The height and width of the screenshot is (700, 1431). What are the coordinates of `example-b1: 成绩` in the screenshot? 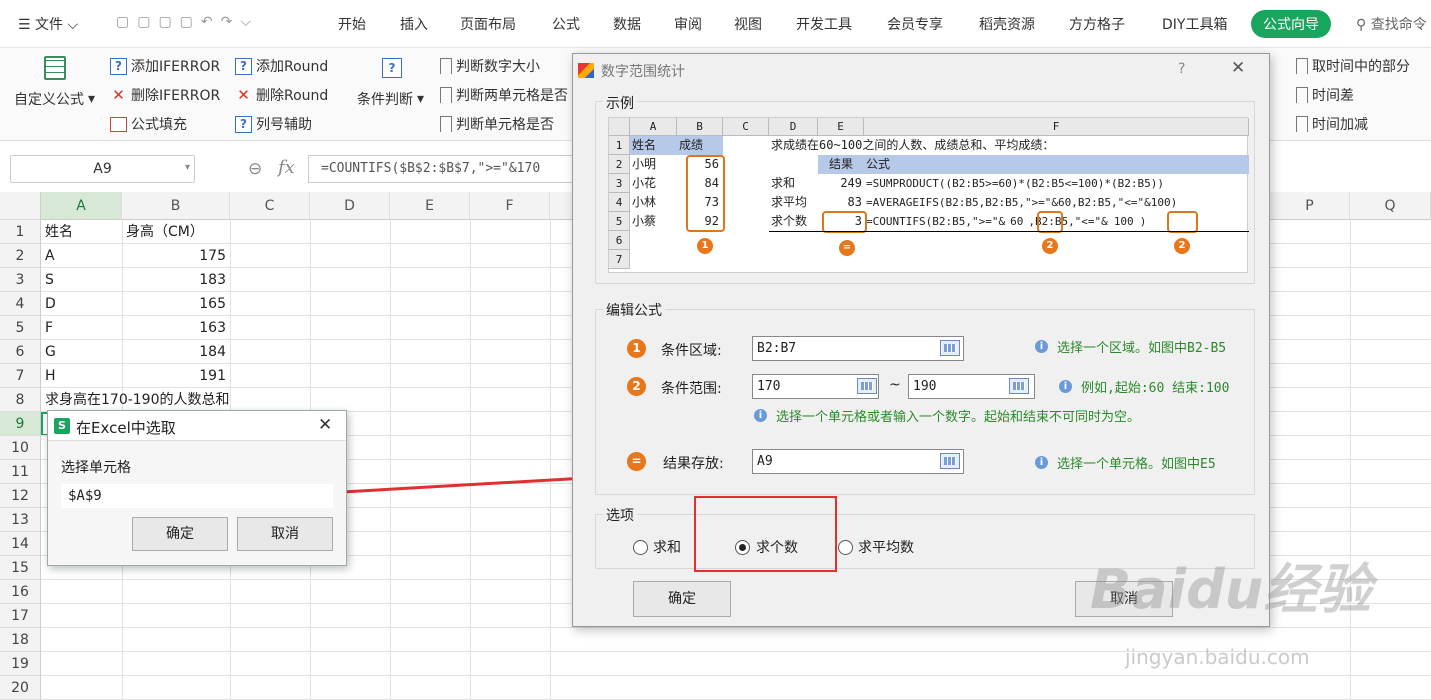 It's located at (700, 145).